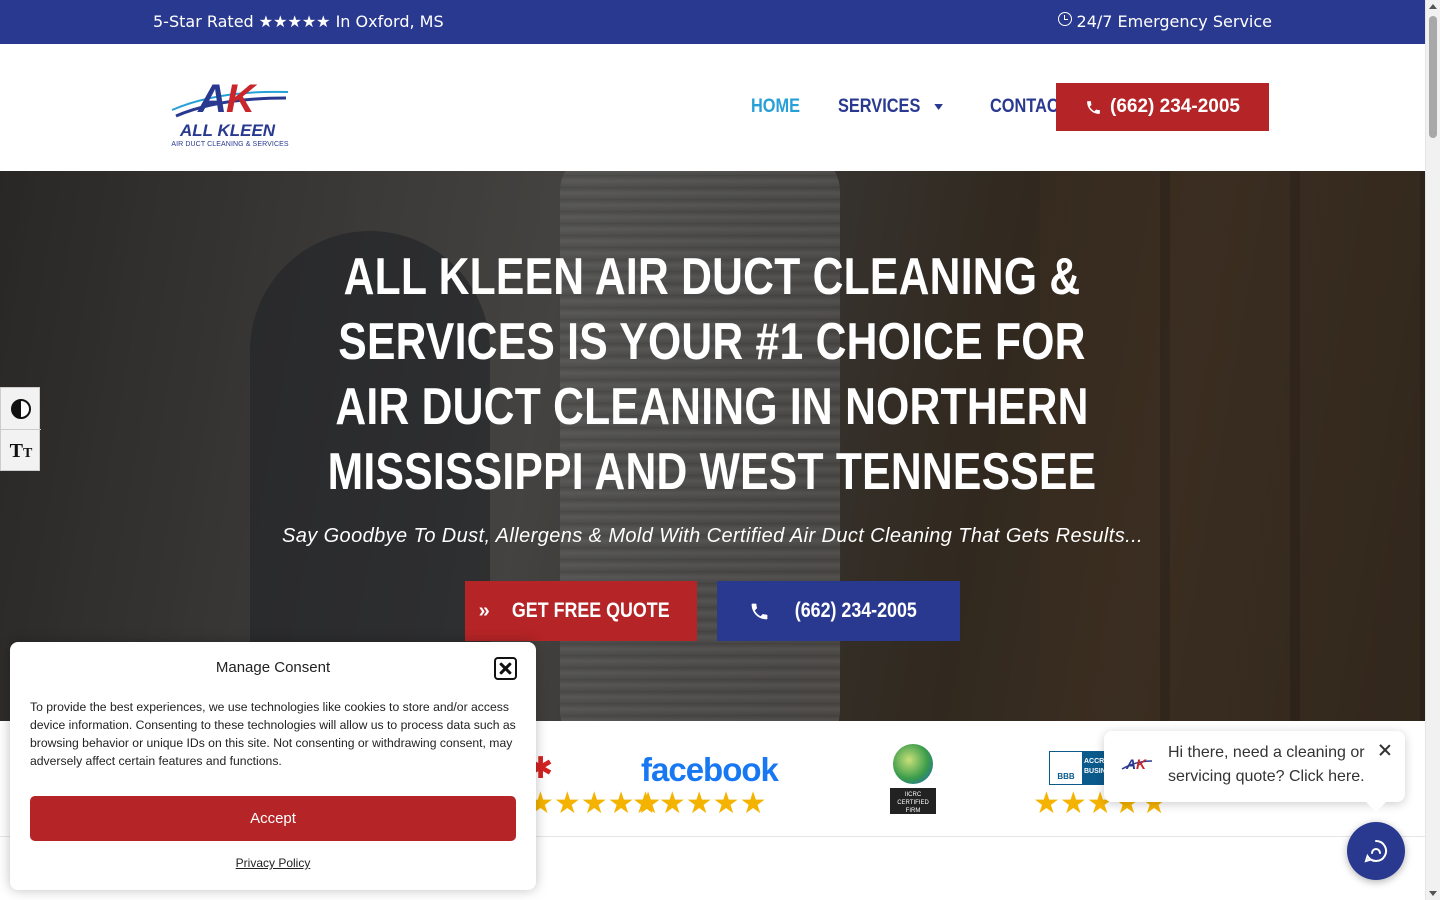 This screenshot has width=1440, height=900. What do you see at coordinates (273, 667) in the screenshot?
I see `consent-title: Manage Consent` at bounding box center [273, 667].